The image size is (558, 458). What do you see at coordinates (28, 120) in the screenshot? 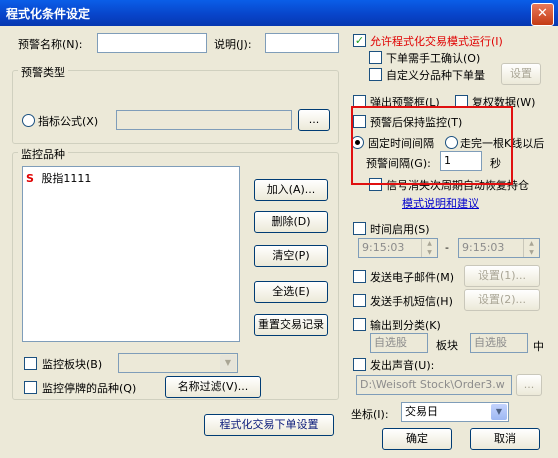
I see `indicator-formula-radio` at bounding box center [28, 120].